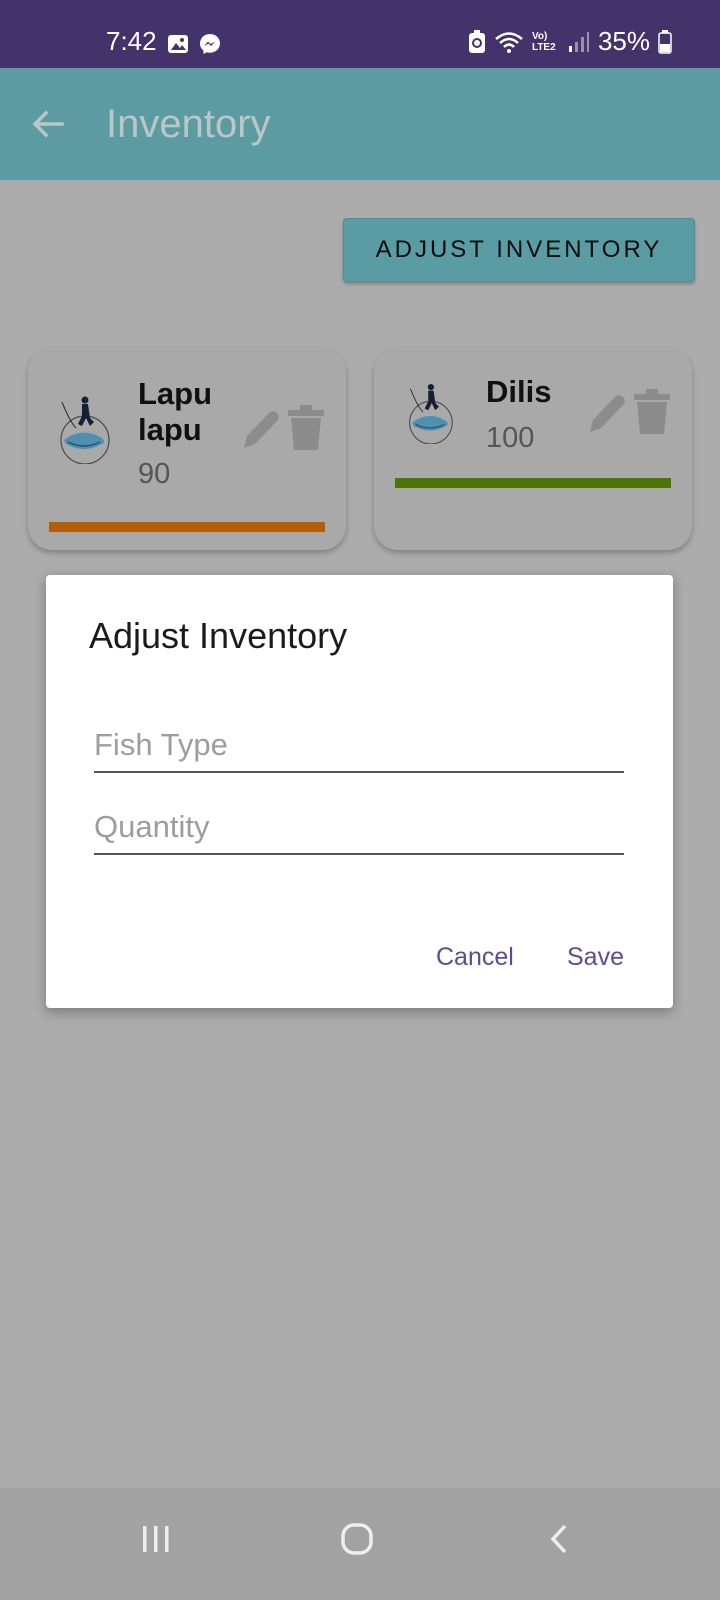  I want to click on cancel-button: Cancel, so click(475, 957).